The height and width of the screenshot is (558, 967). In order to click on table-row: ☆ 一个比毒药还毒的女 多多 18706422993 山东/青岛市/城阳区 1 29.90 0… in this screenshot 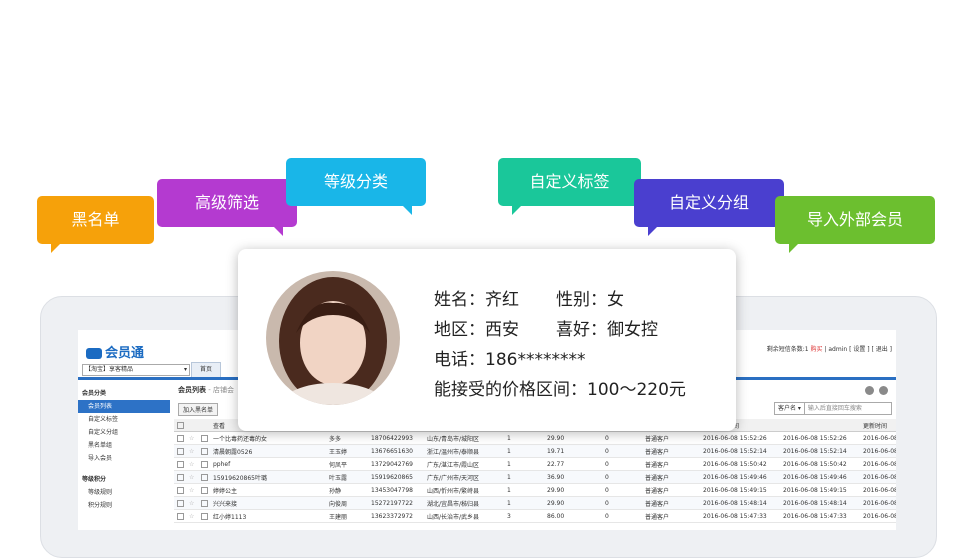, I will do `click(535, 438)`.